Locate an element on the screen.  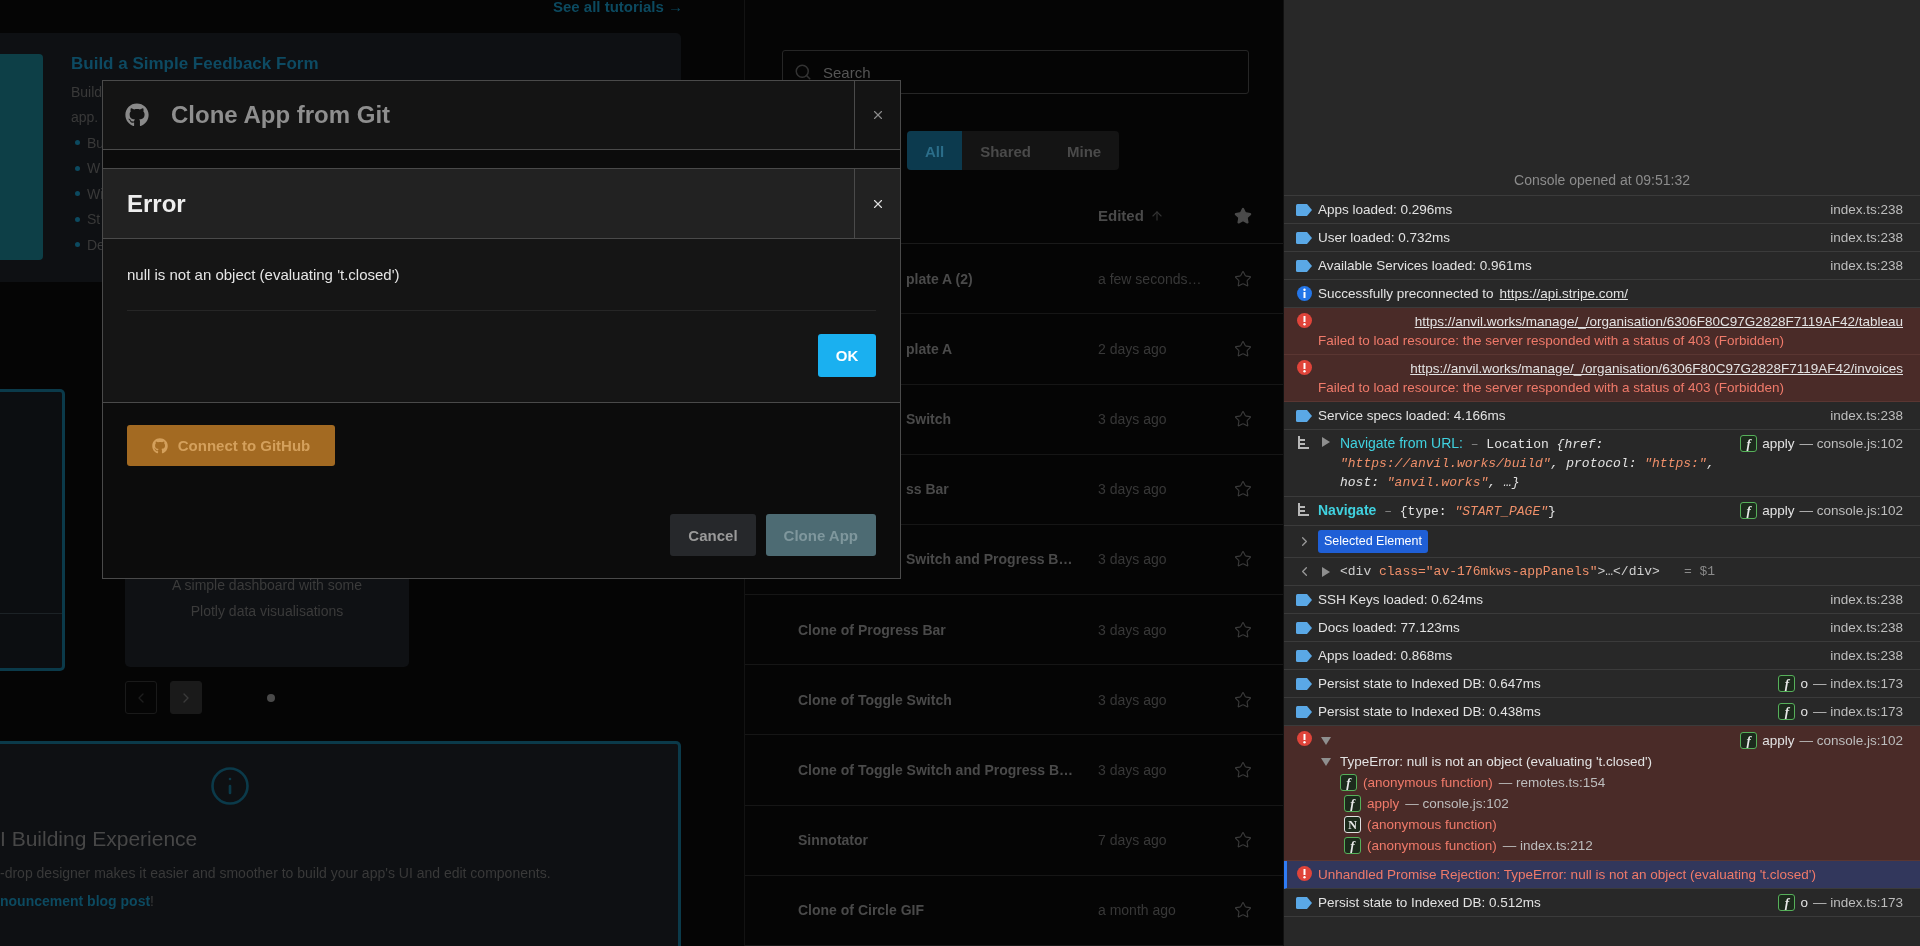
app-name: Clone of Progress Bar is located at coordinates (872, 629).